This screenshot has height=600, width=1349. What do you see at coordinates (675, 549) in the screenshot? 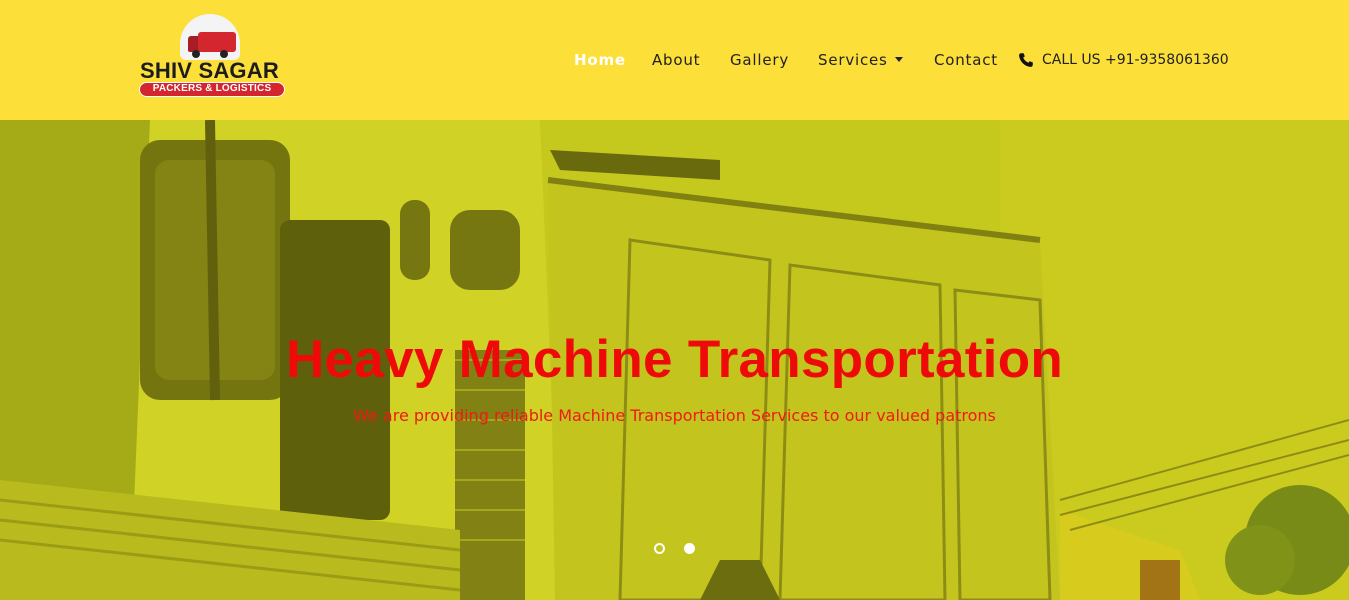
I see `carousel-indicators` at bounding box center [675, 549].